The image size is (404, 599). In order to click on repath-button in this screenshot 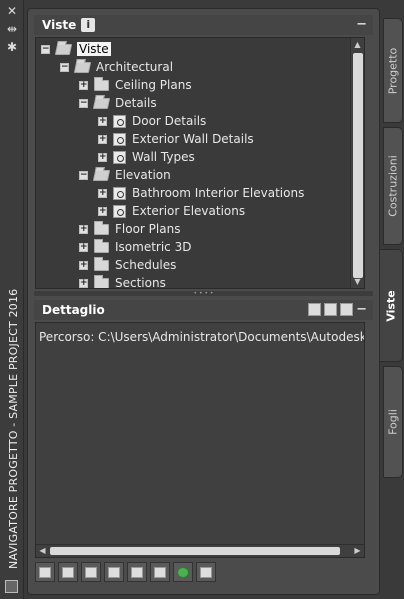, I will do `click(137, 572)`.